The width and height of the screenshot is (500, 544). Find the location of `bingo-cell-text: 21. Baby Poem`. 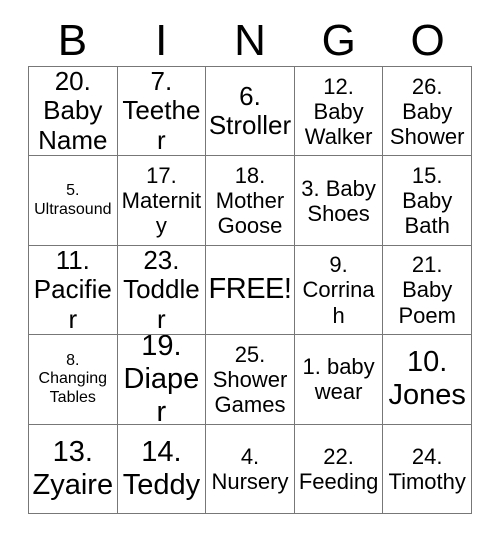

bingo-cell-text: 21. Baby Poem is located at coordinates (427, 290).